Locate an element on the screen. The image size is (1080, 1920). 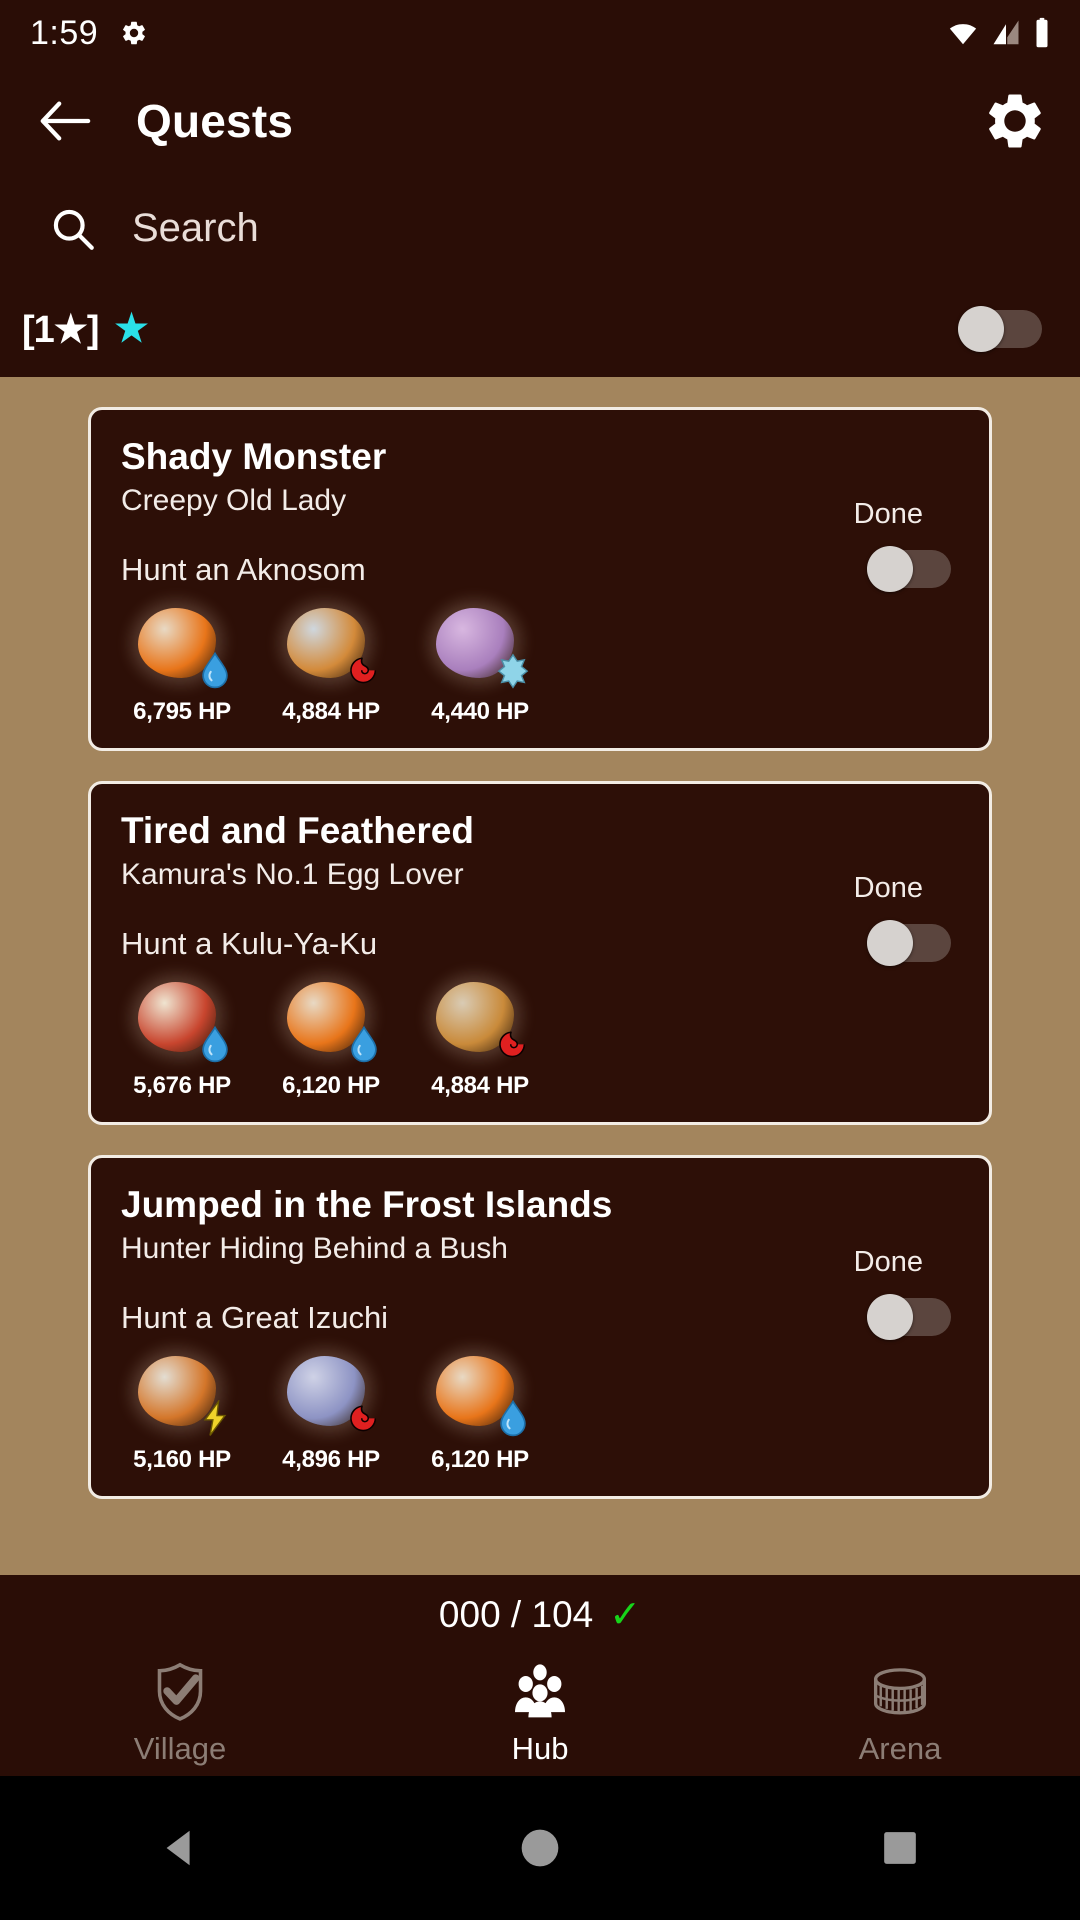
gear-icon is located at coordinates (1015, 121).